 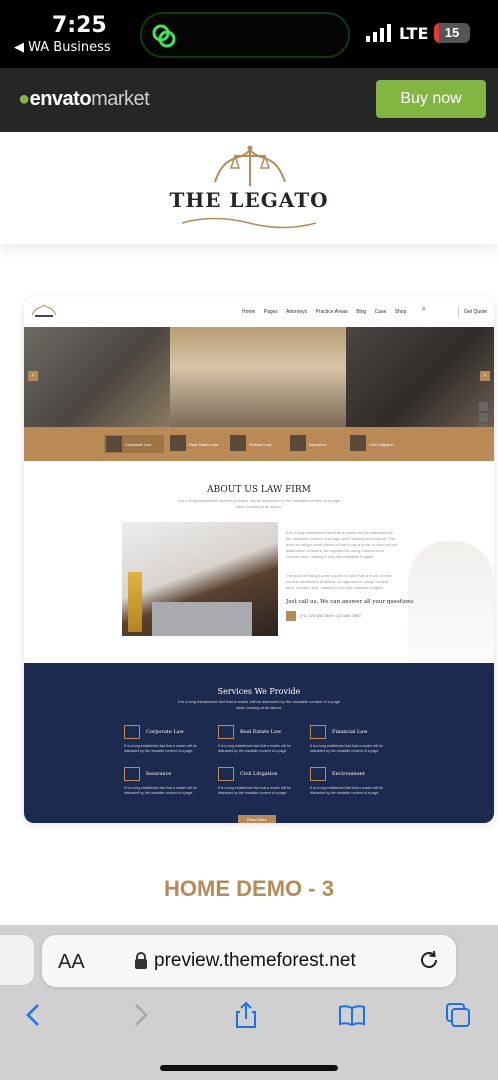 What do you see at coordinates (17, 960) in the screenshot?
I see `previous-tab-preview` at bounding box center [17, 960].